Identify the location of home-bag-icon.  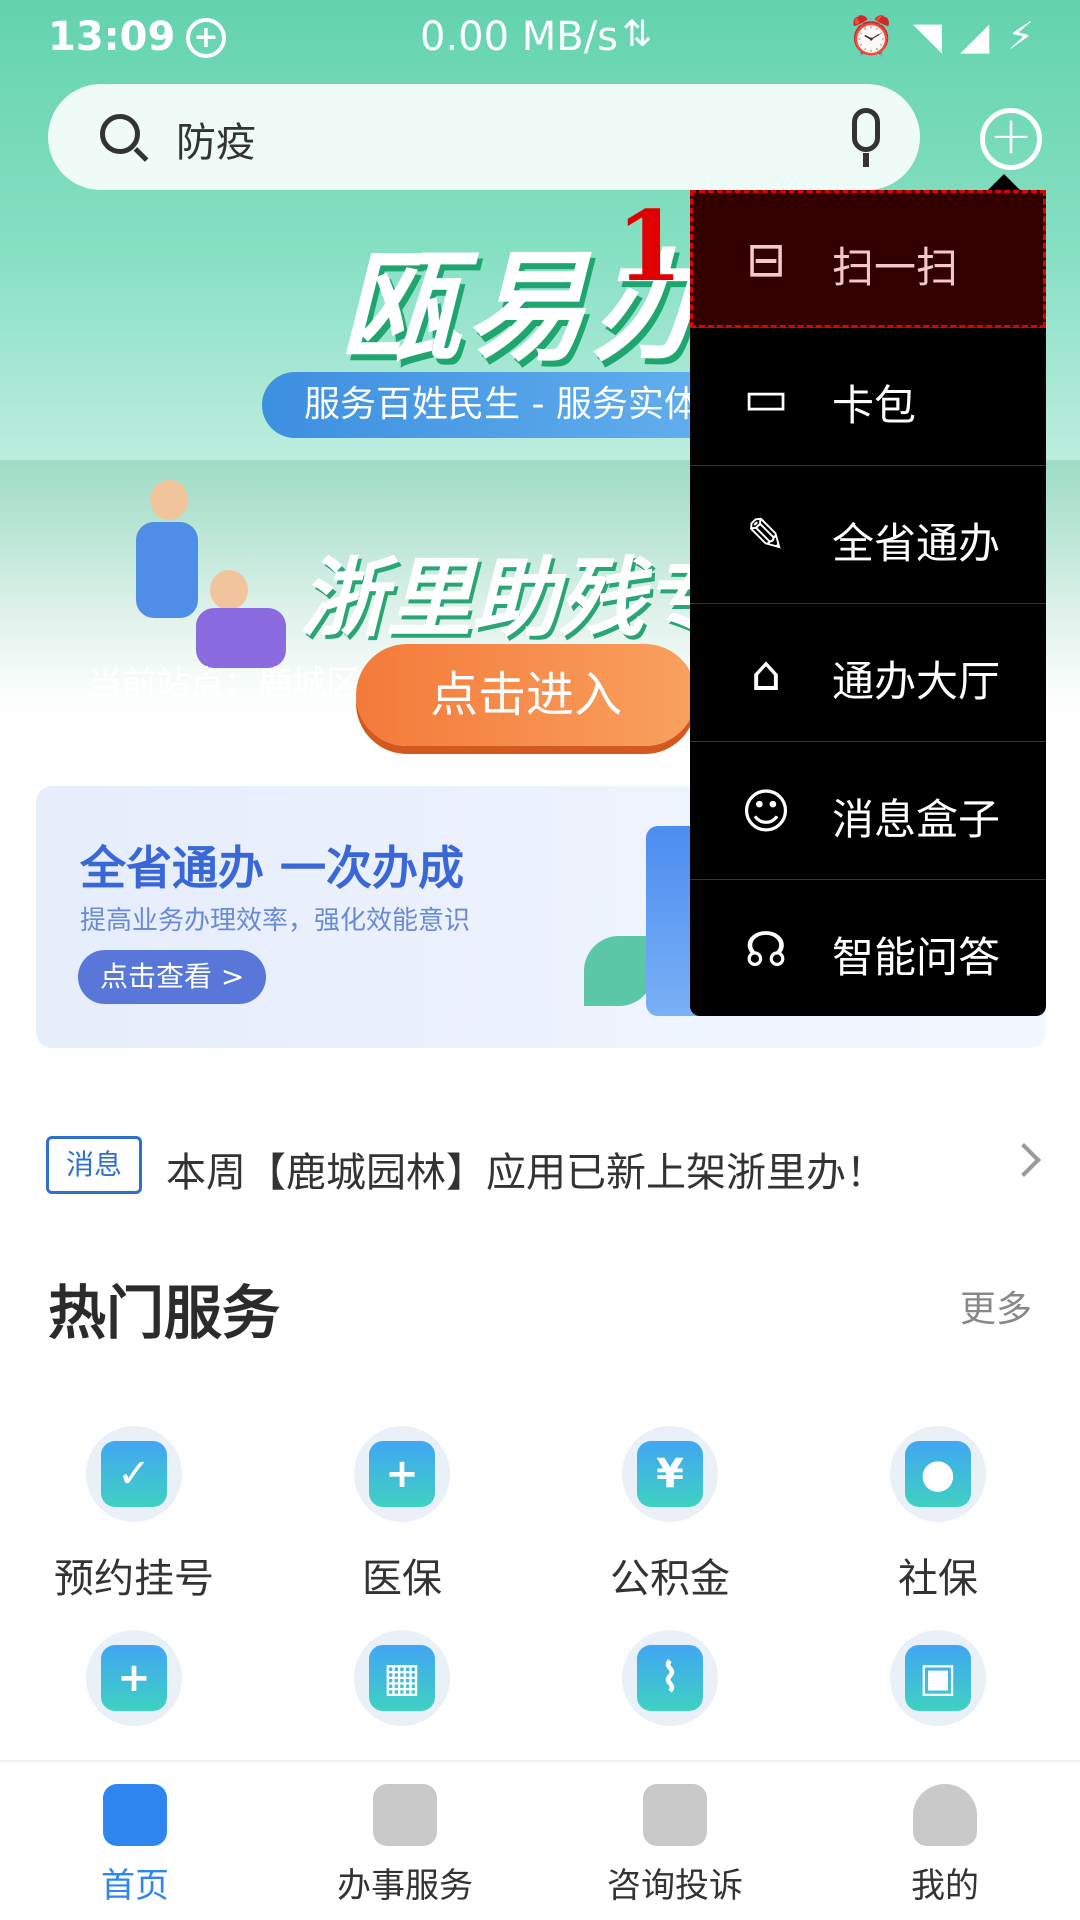
(135, 1815).